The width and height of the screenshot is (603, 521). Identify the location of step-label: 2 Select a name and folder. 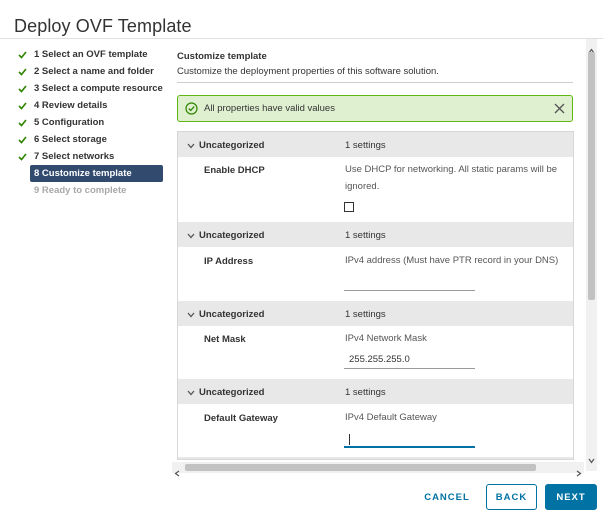
(94, 71).